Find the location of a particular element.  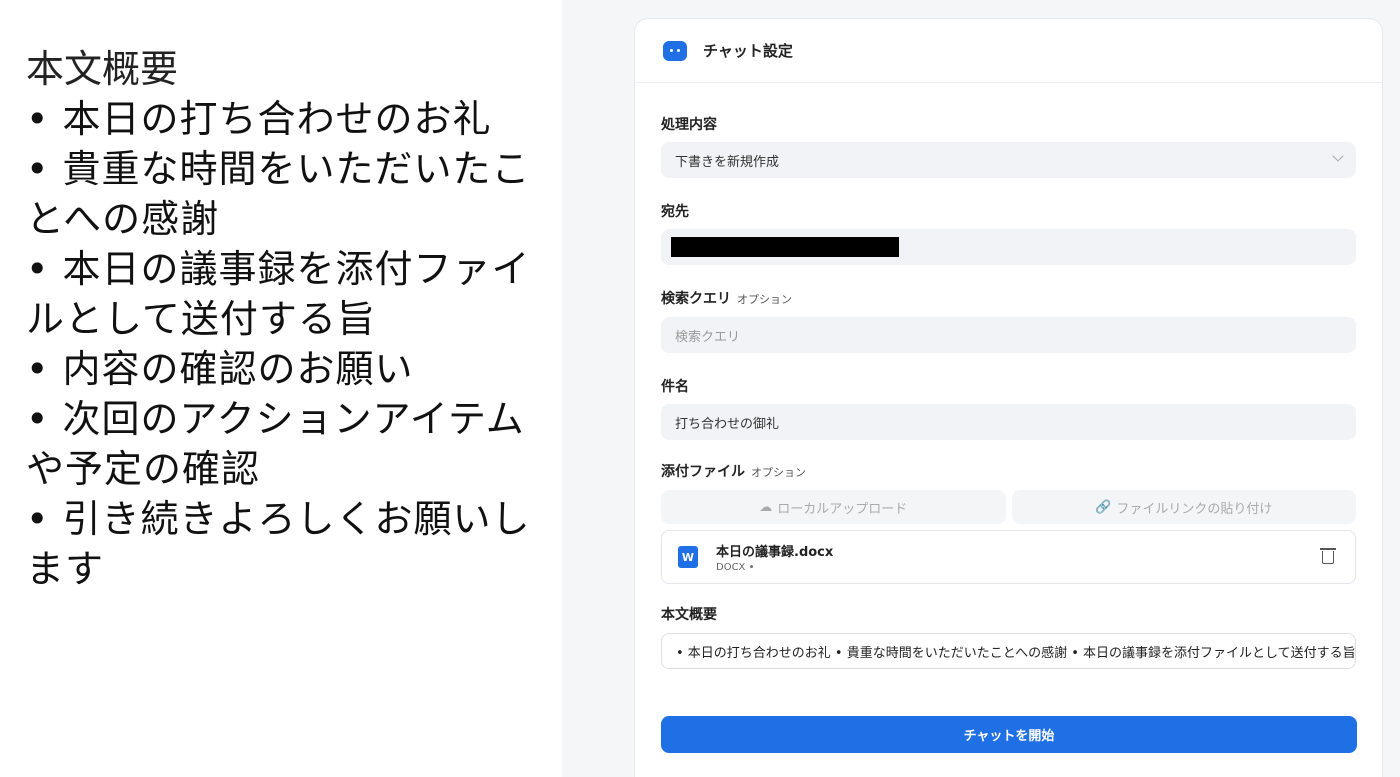

word-file-icon: W is located at coordinates (688, 557).